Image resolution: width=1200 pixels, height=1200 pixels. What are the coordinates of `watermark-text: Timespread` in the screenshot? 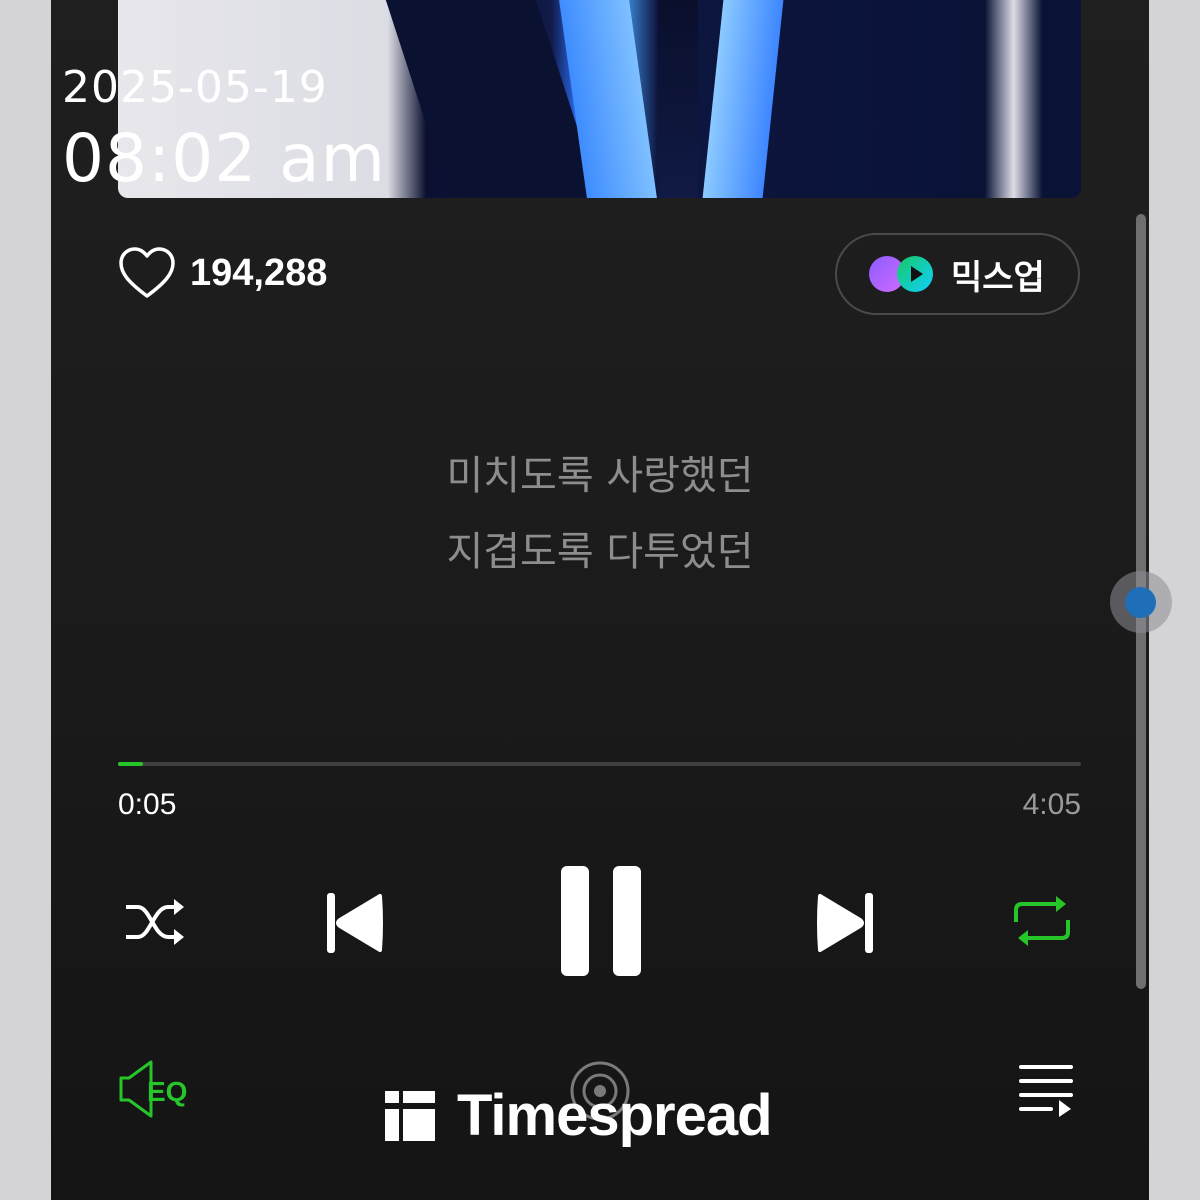 It's located at (615, 1115).